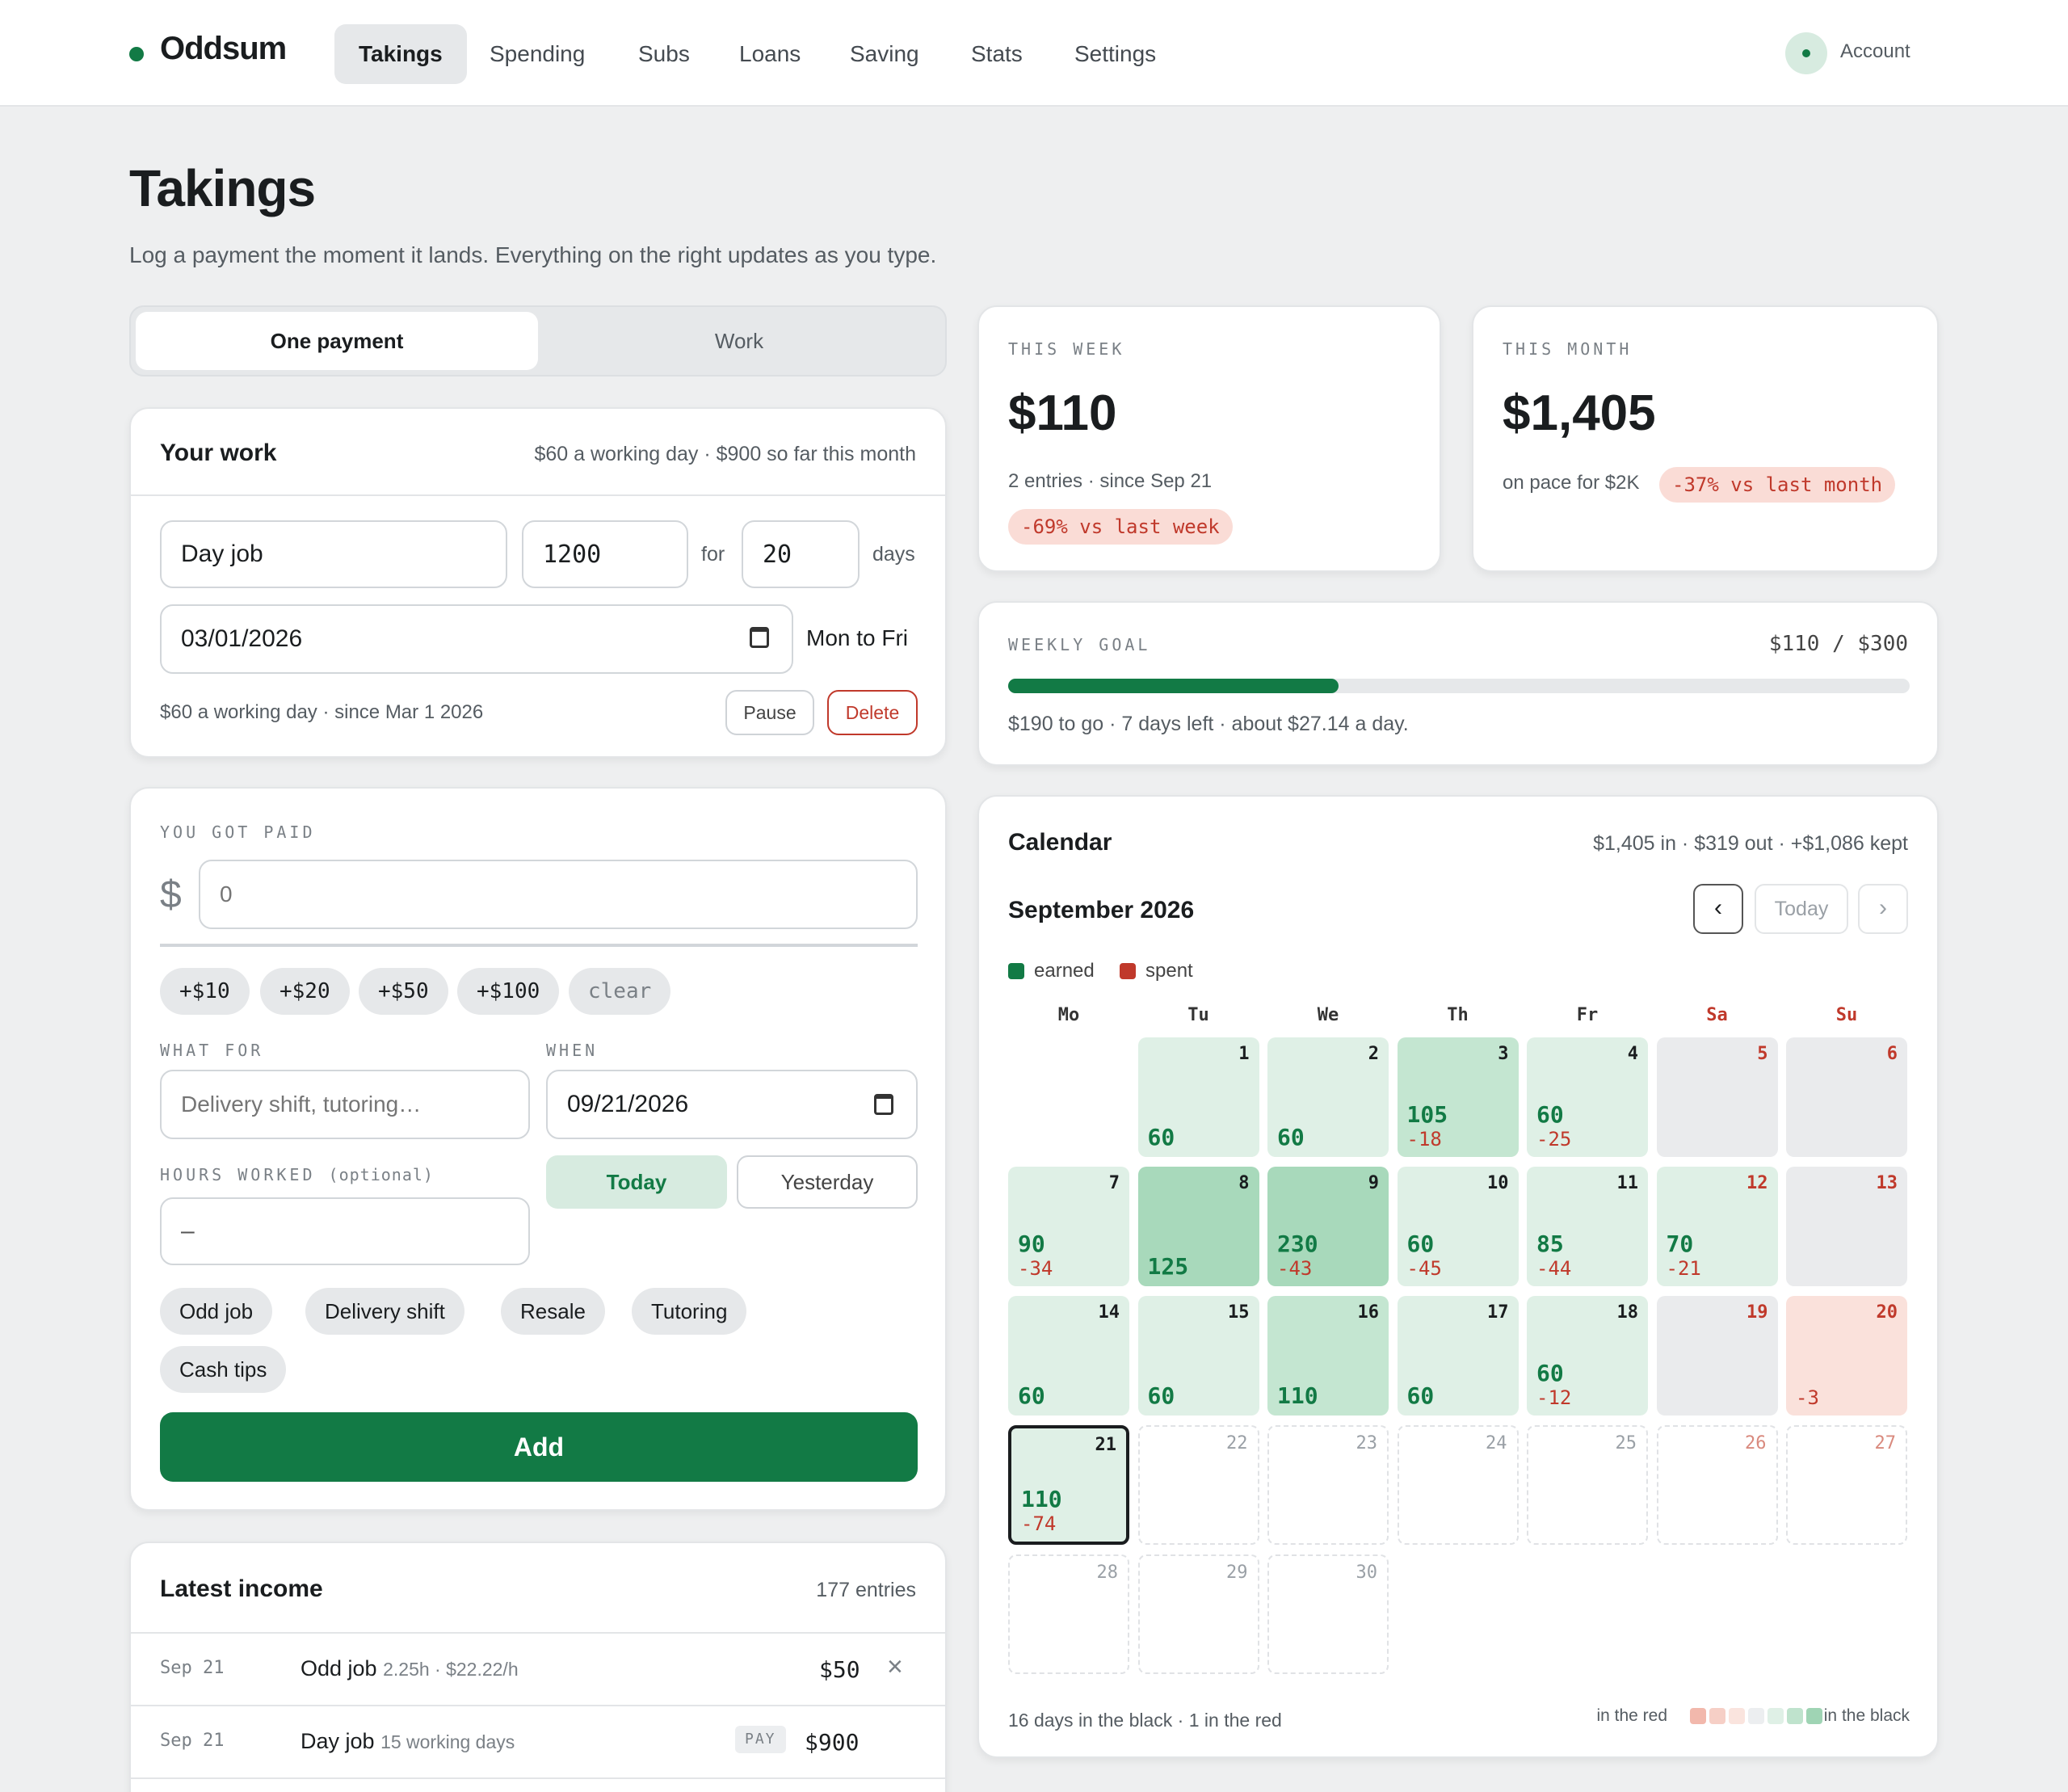 This screenshot has height=1792, width=2068. I want to click on calendar-day: 7 90 -34, so click(1069, 1226).